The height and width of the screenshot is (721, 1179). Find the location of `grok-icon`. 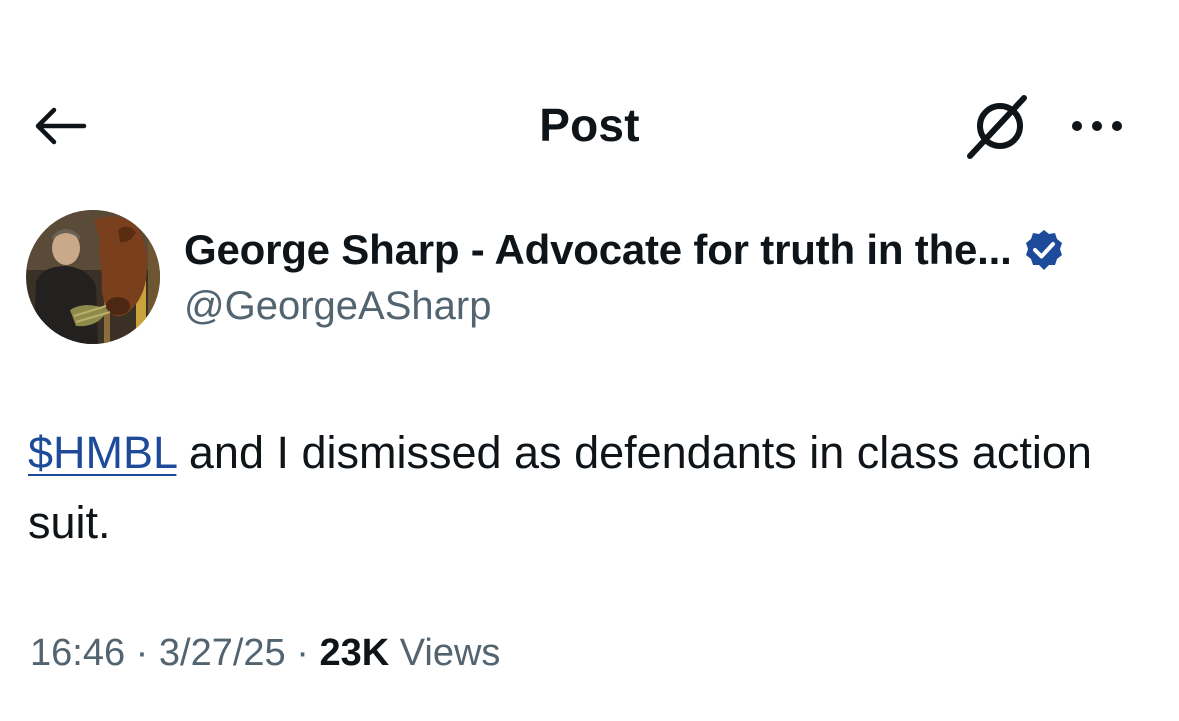

grok-icon is located at coordinates (997, 127).